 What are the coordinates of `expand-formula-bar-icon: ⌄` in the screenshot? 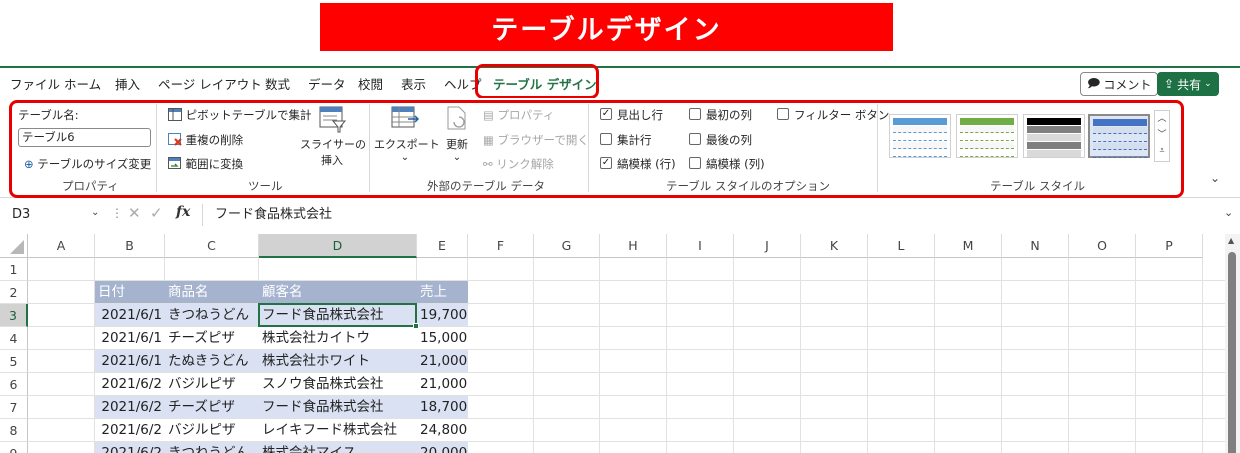 It's located at (1228, 212).